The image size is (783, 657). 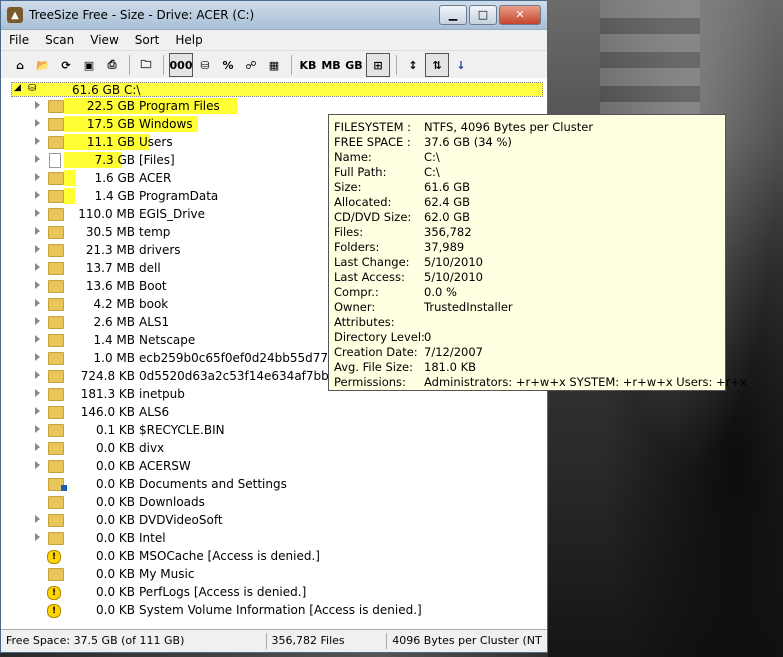 I want to click on menu-scan: Scan, so click(x=59, y=40).